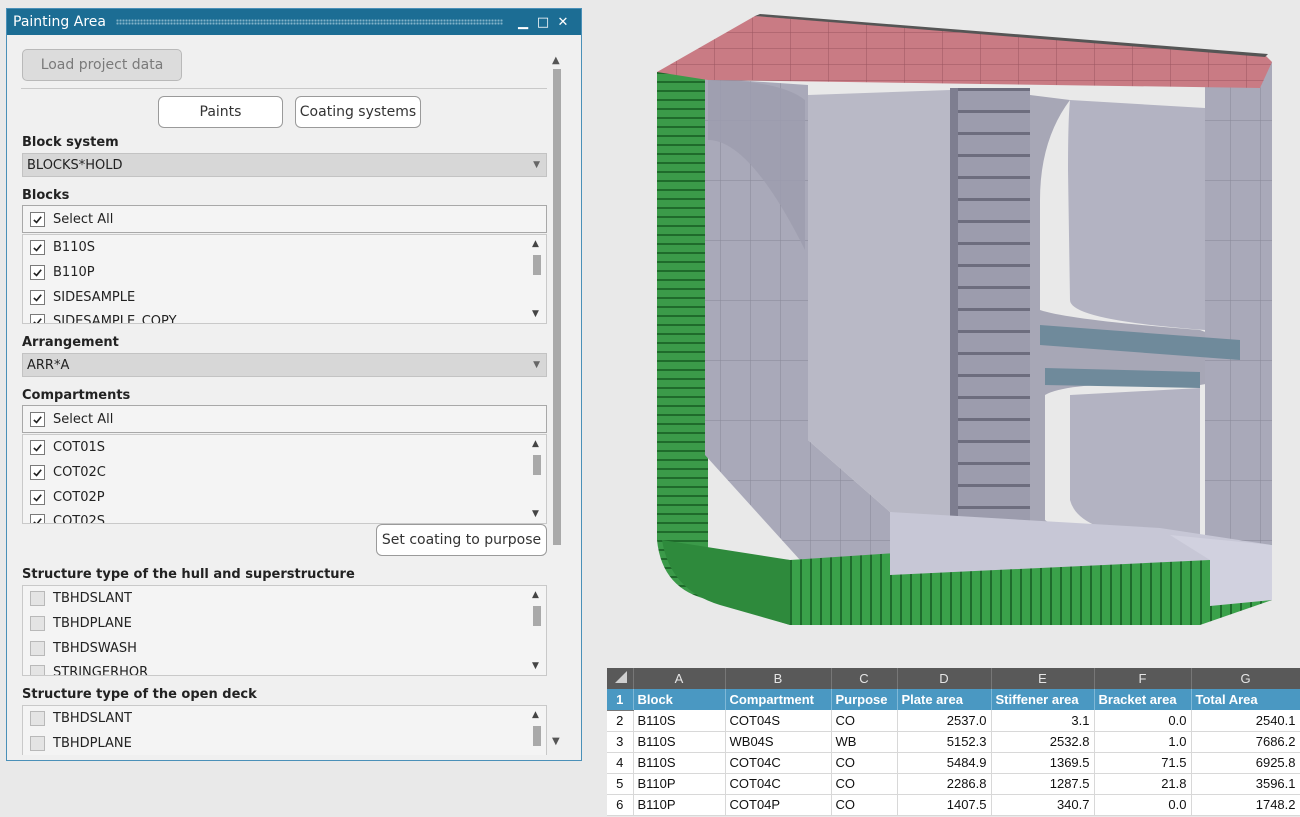 This screenshot has height=817, width=1300. What do you see at coordinates (944, 721) in the screenshot?
I see `cell: 2537.0` at bounding box center [944, 721].